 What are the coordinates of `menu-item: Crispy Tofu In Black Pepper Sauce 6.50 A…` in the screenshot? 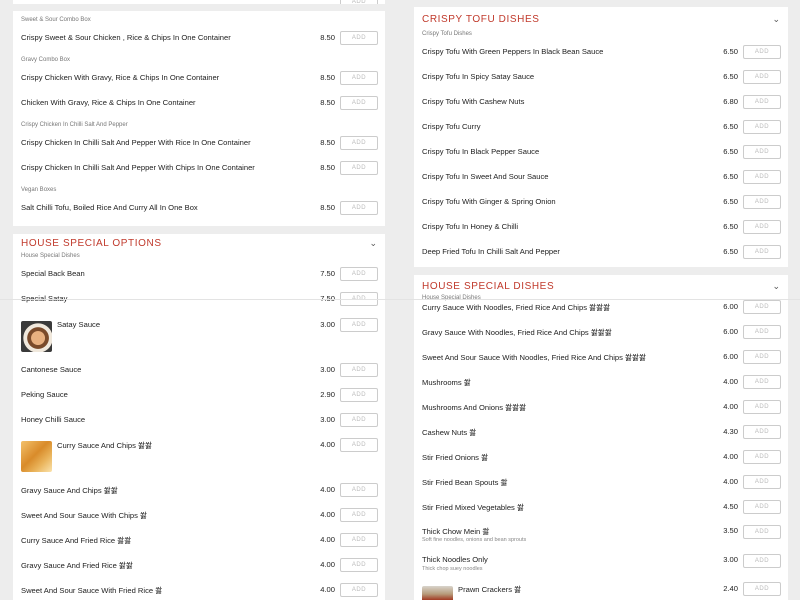 It's located at (601, 154).